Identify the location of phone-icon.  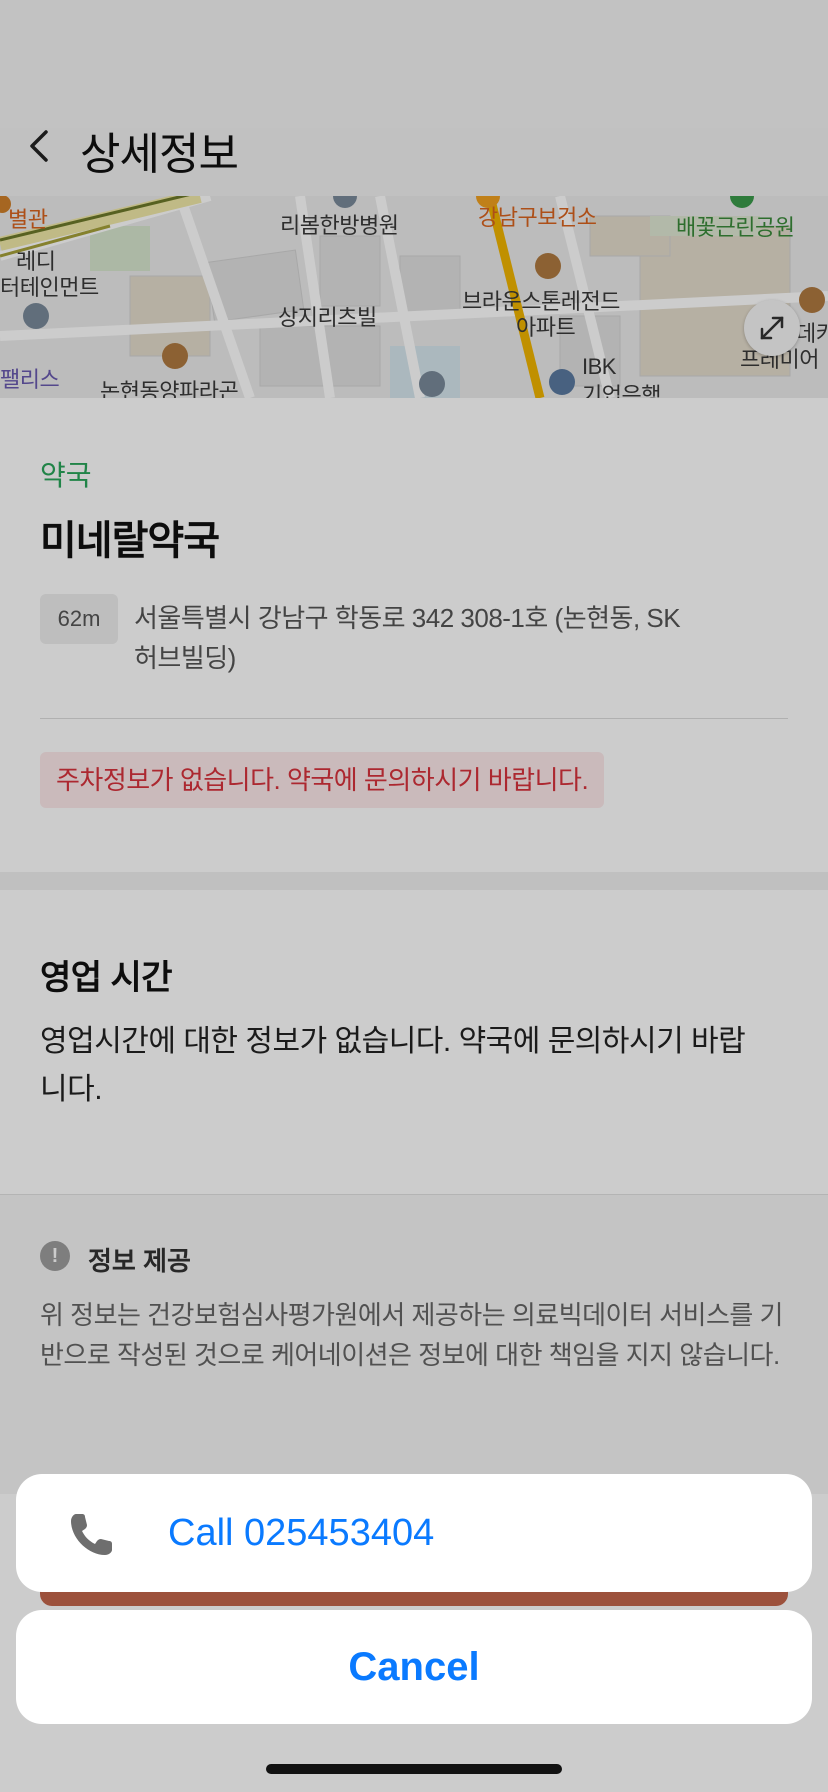
(91, 1534).